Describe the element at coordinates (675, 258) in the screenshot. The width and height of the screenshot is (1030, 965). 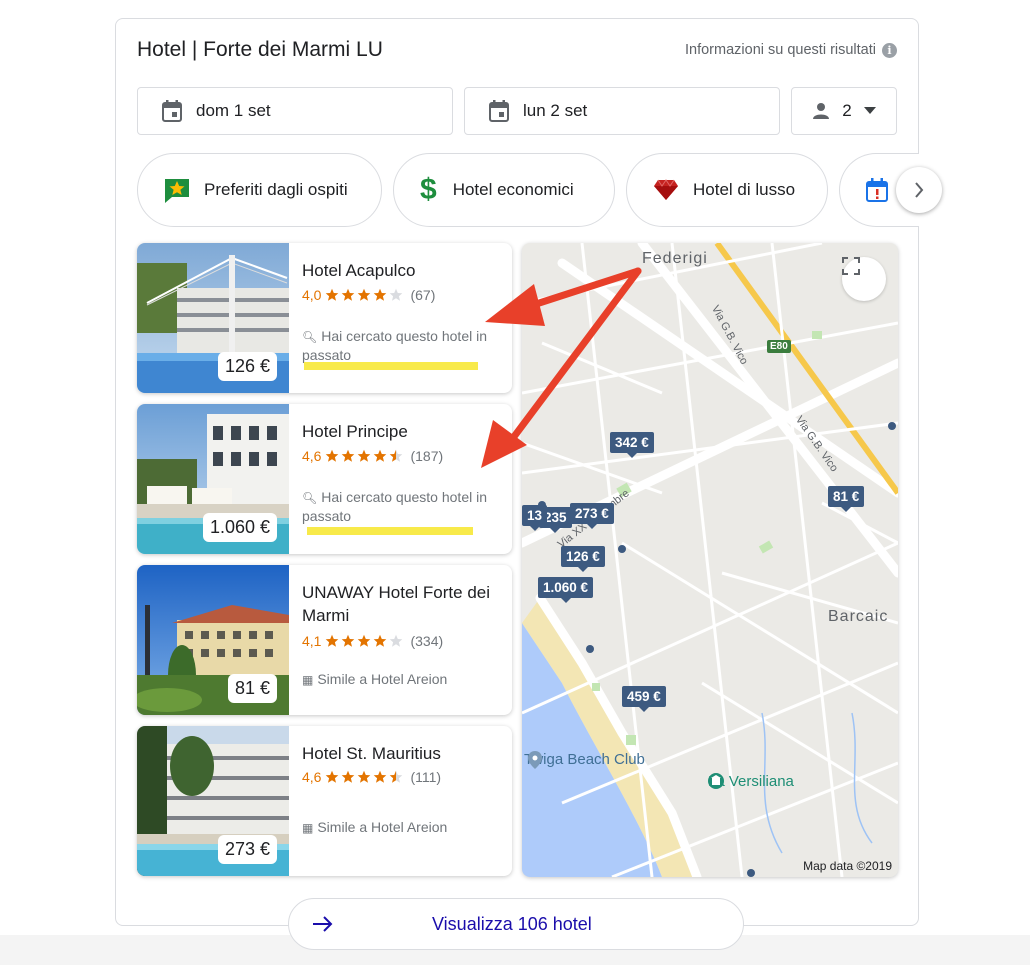
I see `map-label-federigi: Federigi` at that location.